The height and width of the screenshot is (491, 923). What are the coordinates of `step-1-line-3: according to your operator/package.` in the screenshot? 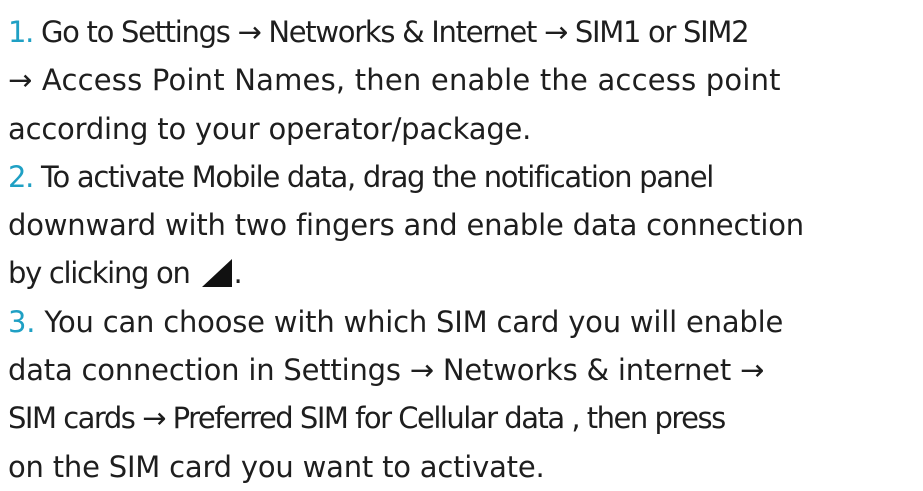 It's located at (463, 129).